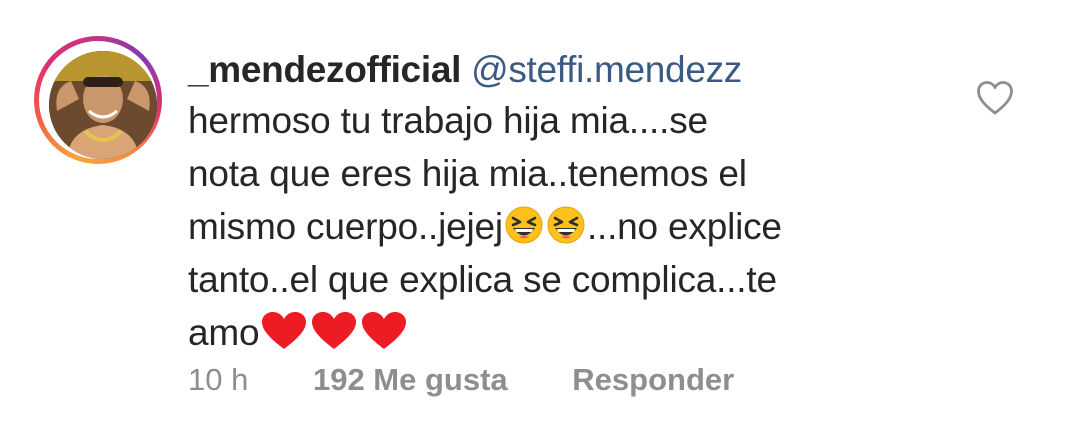  I want to click on comment-line: mismo cuerpo..jejej ...no explice, so click(538, 226).